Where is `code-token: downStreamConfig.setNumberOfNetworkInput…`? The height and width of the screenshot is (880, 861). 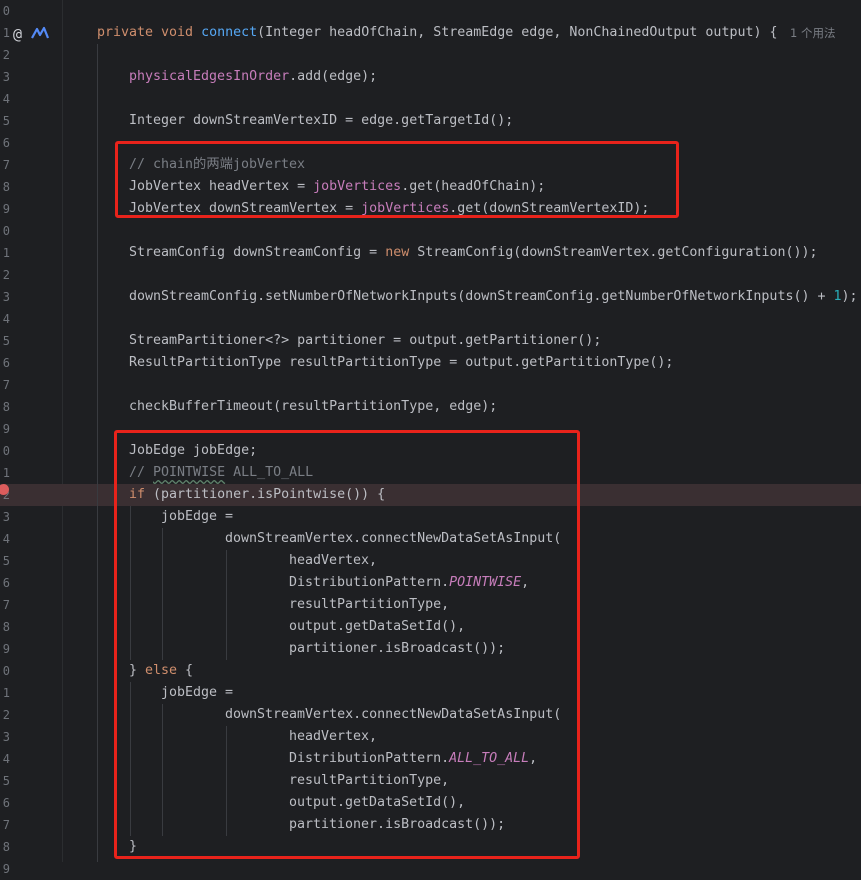 code-token: downStreamConfig.setNumberOfNetworkInput… is located at coordinates (481, 296).